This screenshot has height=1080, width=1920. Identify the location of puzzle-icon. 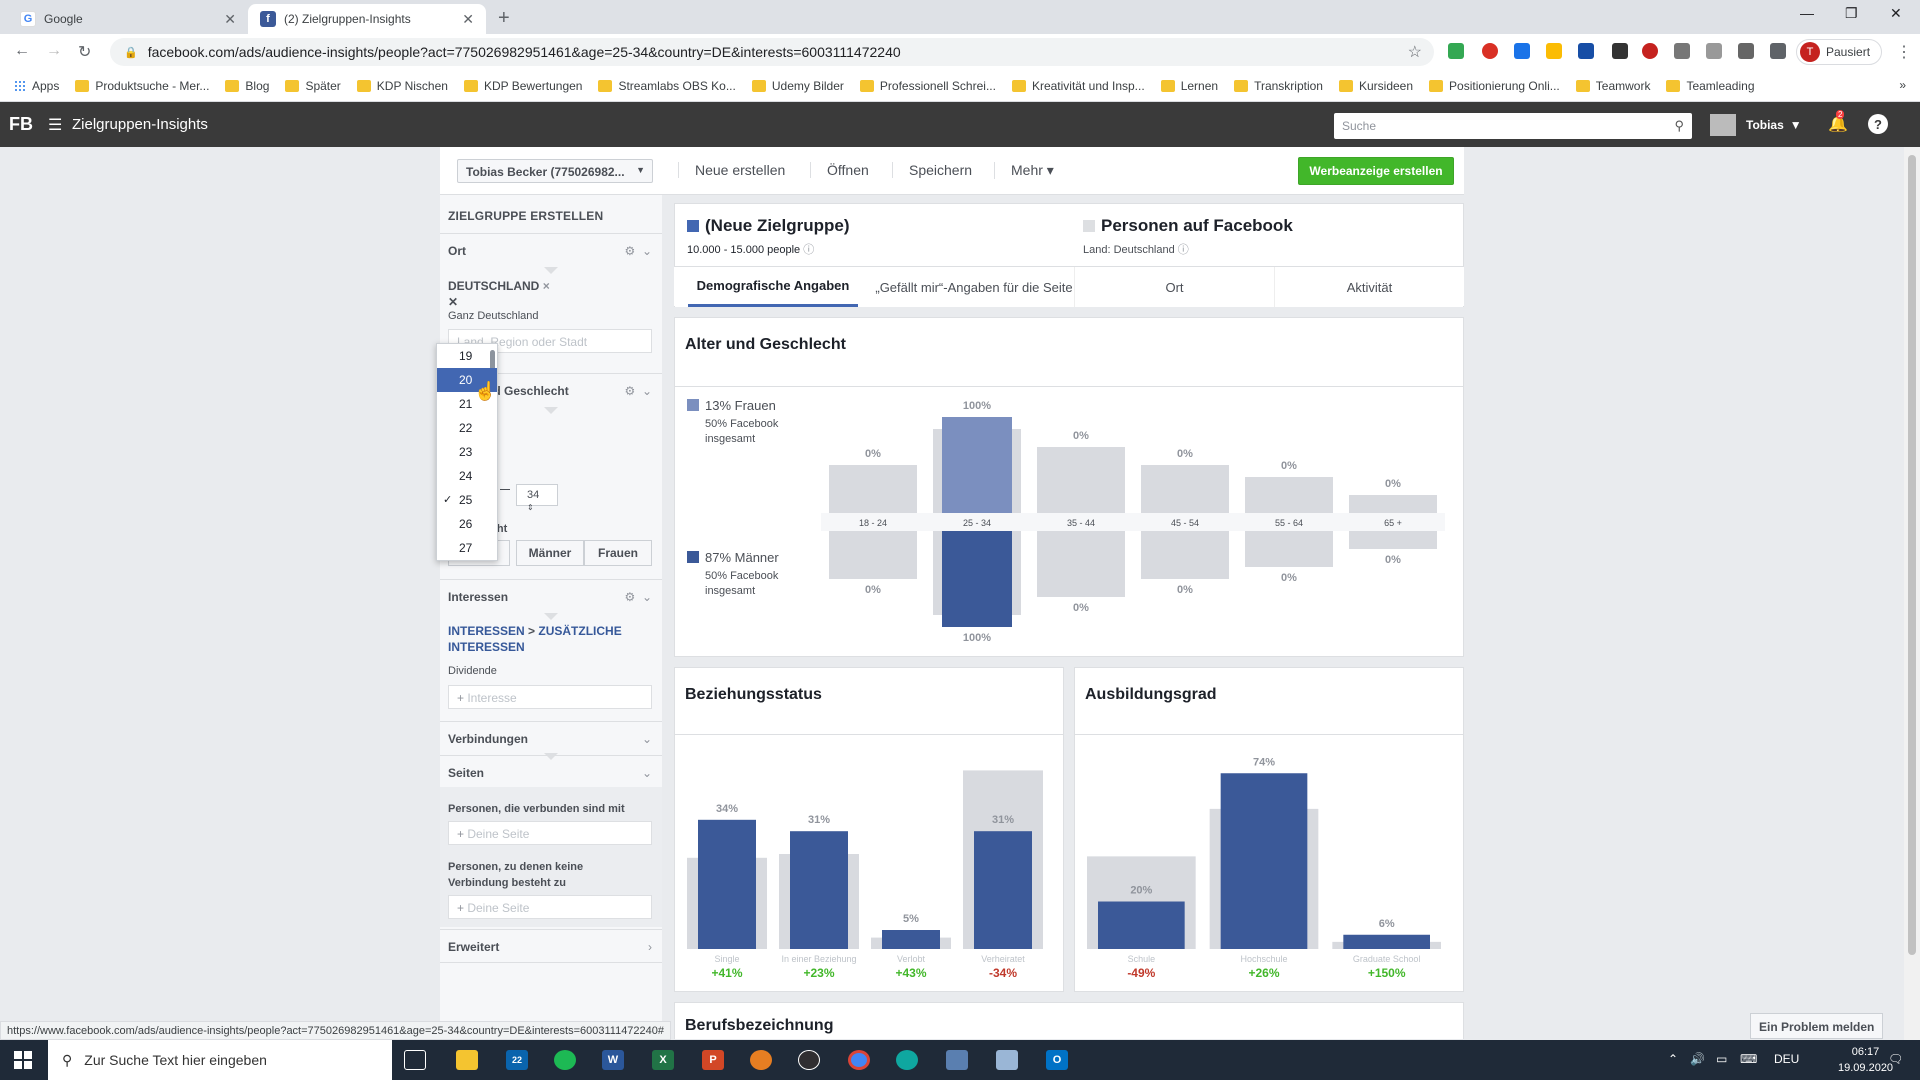
(1778, 51).